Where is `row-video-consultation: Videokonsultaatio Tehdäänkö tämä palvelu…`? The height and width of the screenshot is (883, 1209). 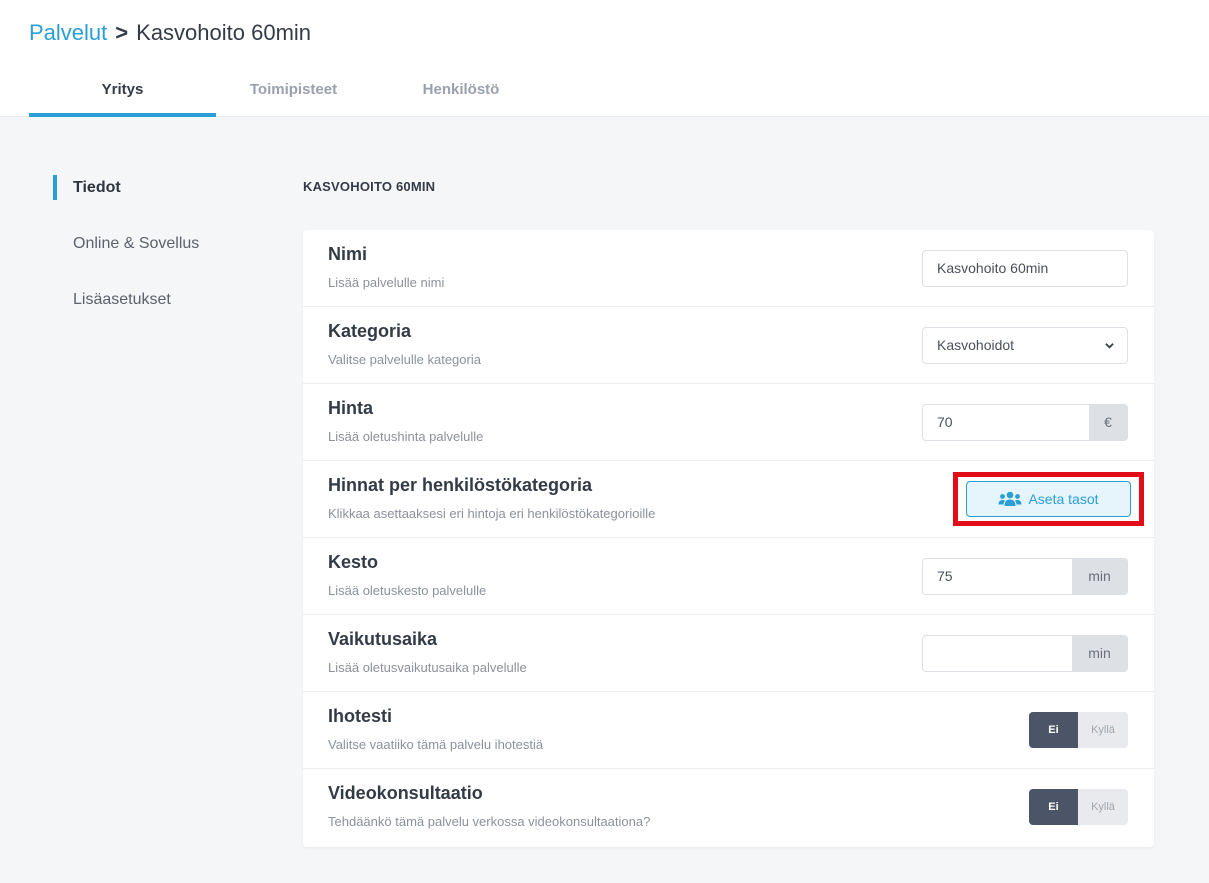
row-video-consultation: Videokonsultaatio Tehdäänkö tämä palvelu… is located at coordinates (728, 808).